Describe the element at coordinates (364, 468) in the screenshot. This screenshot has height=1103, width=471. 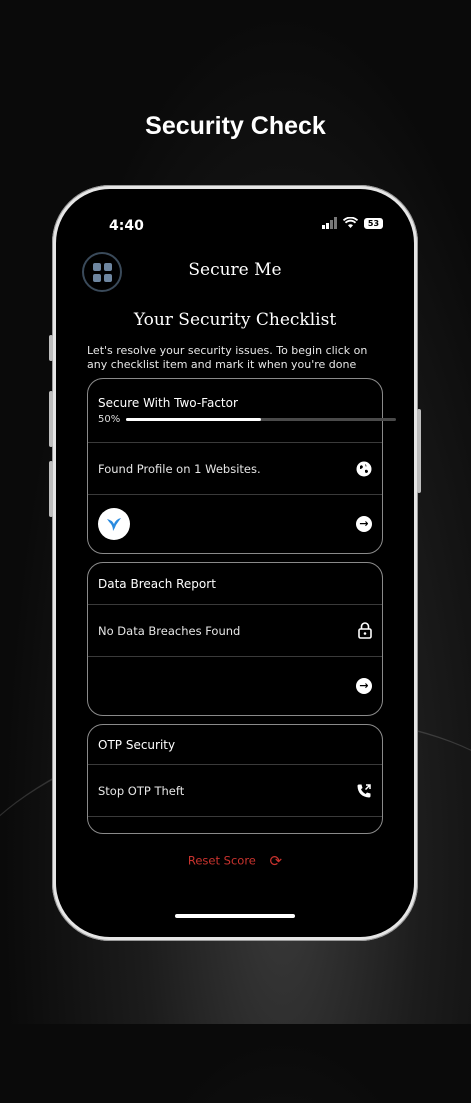
I see `globe-icon` at that location.